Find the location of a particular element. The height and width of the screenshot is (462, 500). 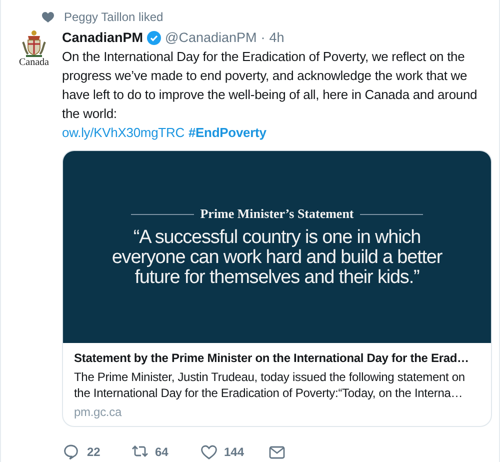

action-count: 22 is located at coordinates (93, 452).